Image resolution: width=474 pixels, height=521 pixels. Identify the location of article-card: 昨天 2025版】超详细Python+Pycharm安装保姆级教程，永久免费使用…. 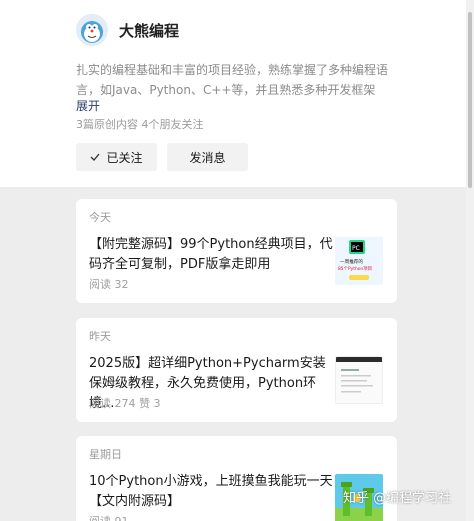
(236, 370).